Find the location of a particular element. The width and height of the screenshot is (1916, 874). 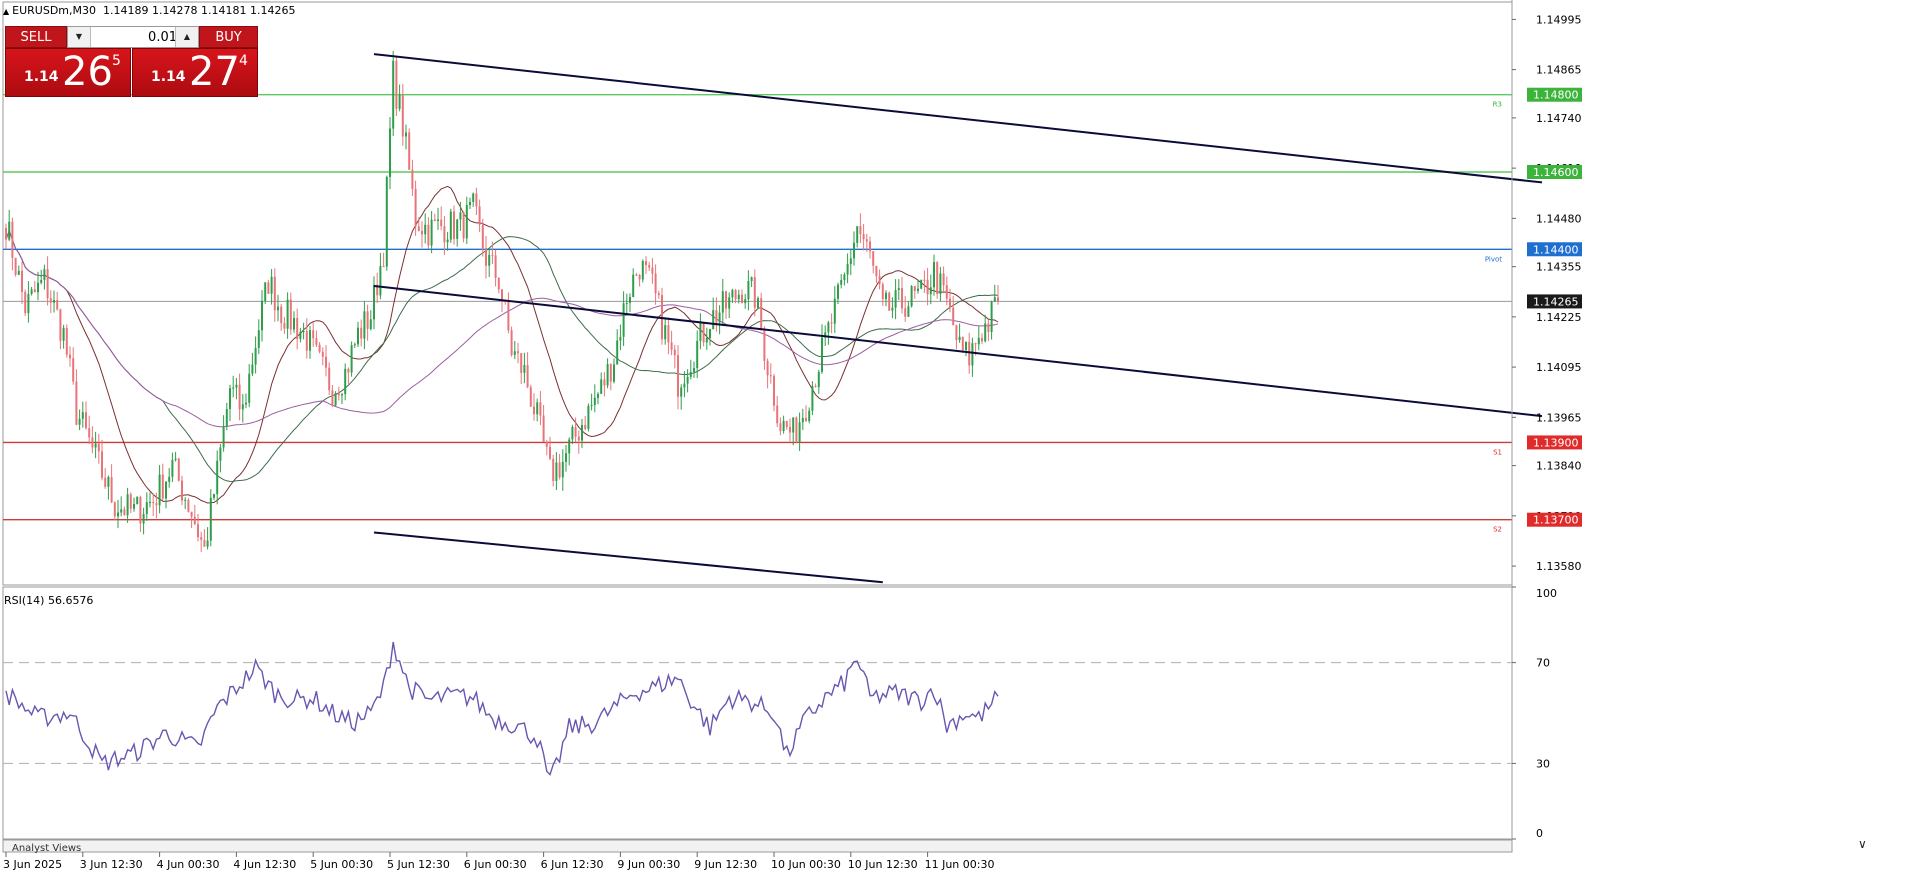

time-axis-label: 4 Jun 00:30 is located at coordinates (188, 864).